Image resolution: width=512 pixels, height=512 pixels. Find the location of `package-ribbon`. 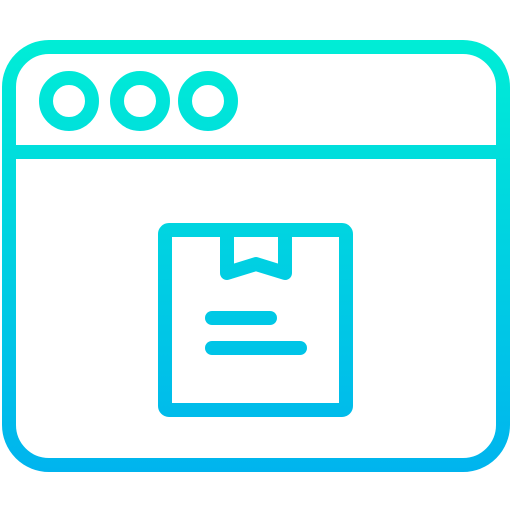

package-ribbon is located at coordinates (256, 253).